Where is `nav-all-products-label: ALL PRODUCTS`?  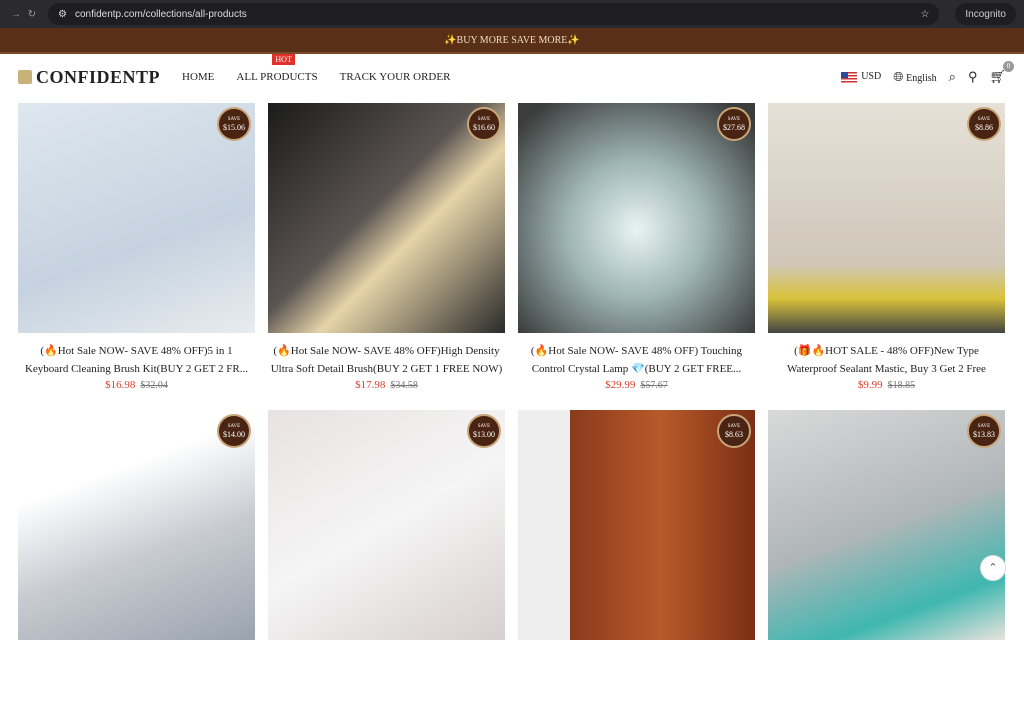
nav-all-products-label: ALL PRODUCTS is located at coordinates (277, 77).